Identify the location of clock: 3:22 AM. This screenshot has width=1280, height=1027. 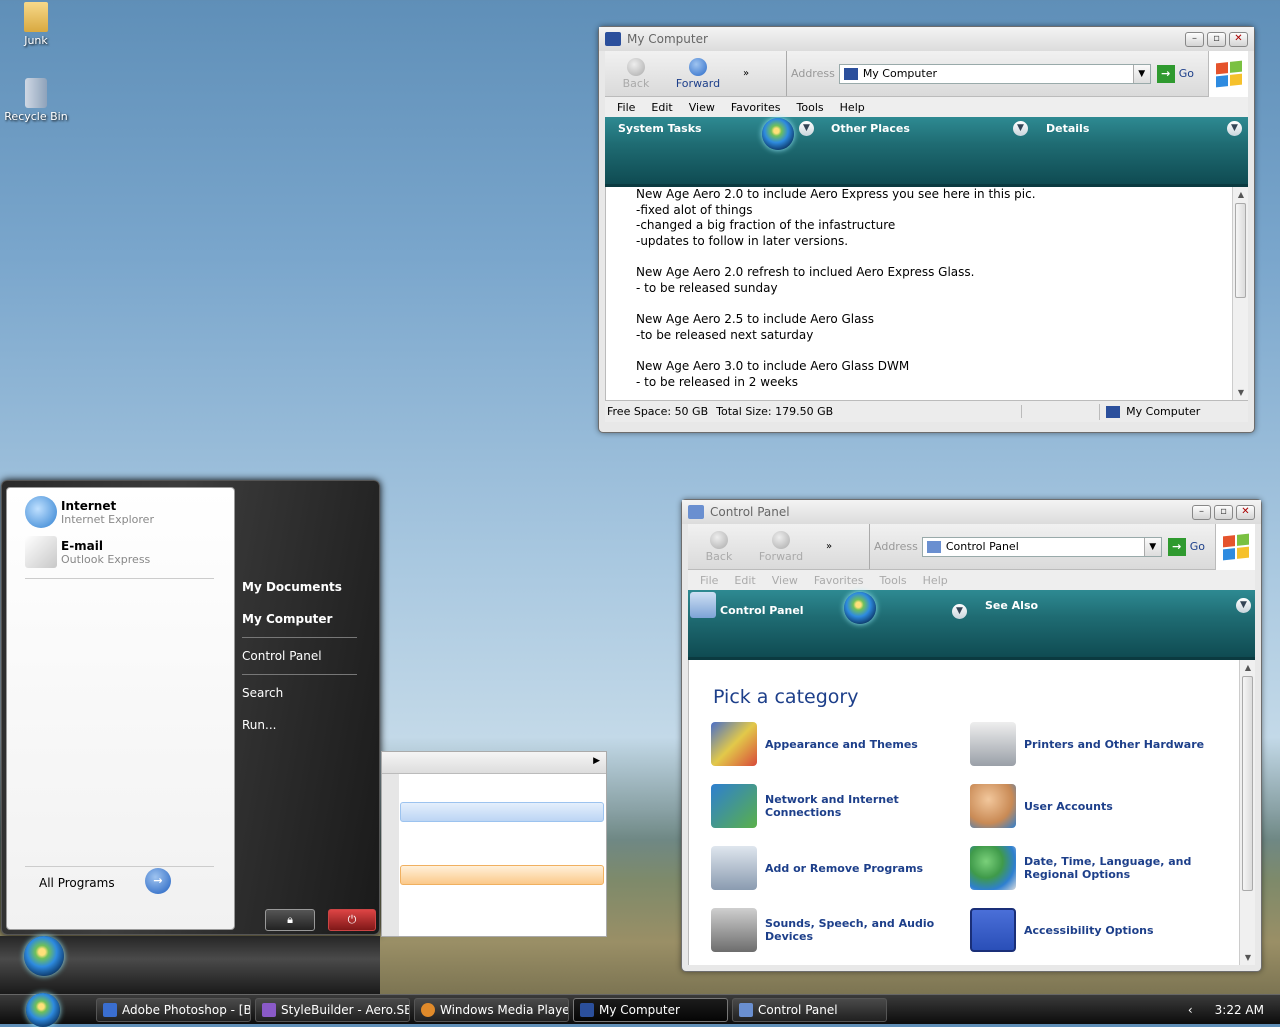
(1239, 1010).